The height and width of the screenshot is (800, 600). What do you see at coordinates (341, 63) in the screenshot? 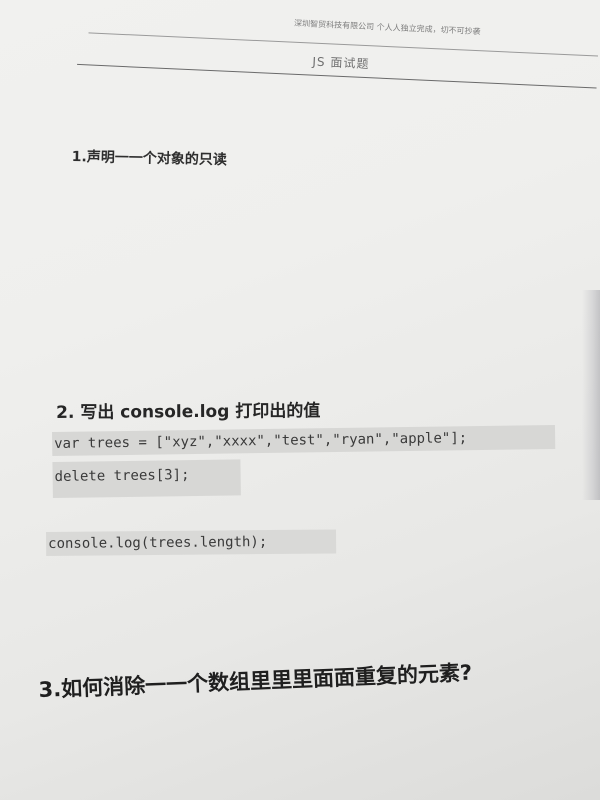
I see `document-title: JS 面试题` at bounding box center [341, 63].